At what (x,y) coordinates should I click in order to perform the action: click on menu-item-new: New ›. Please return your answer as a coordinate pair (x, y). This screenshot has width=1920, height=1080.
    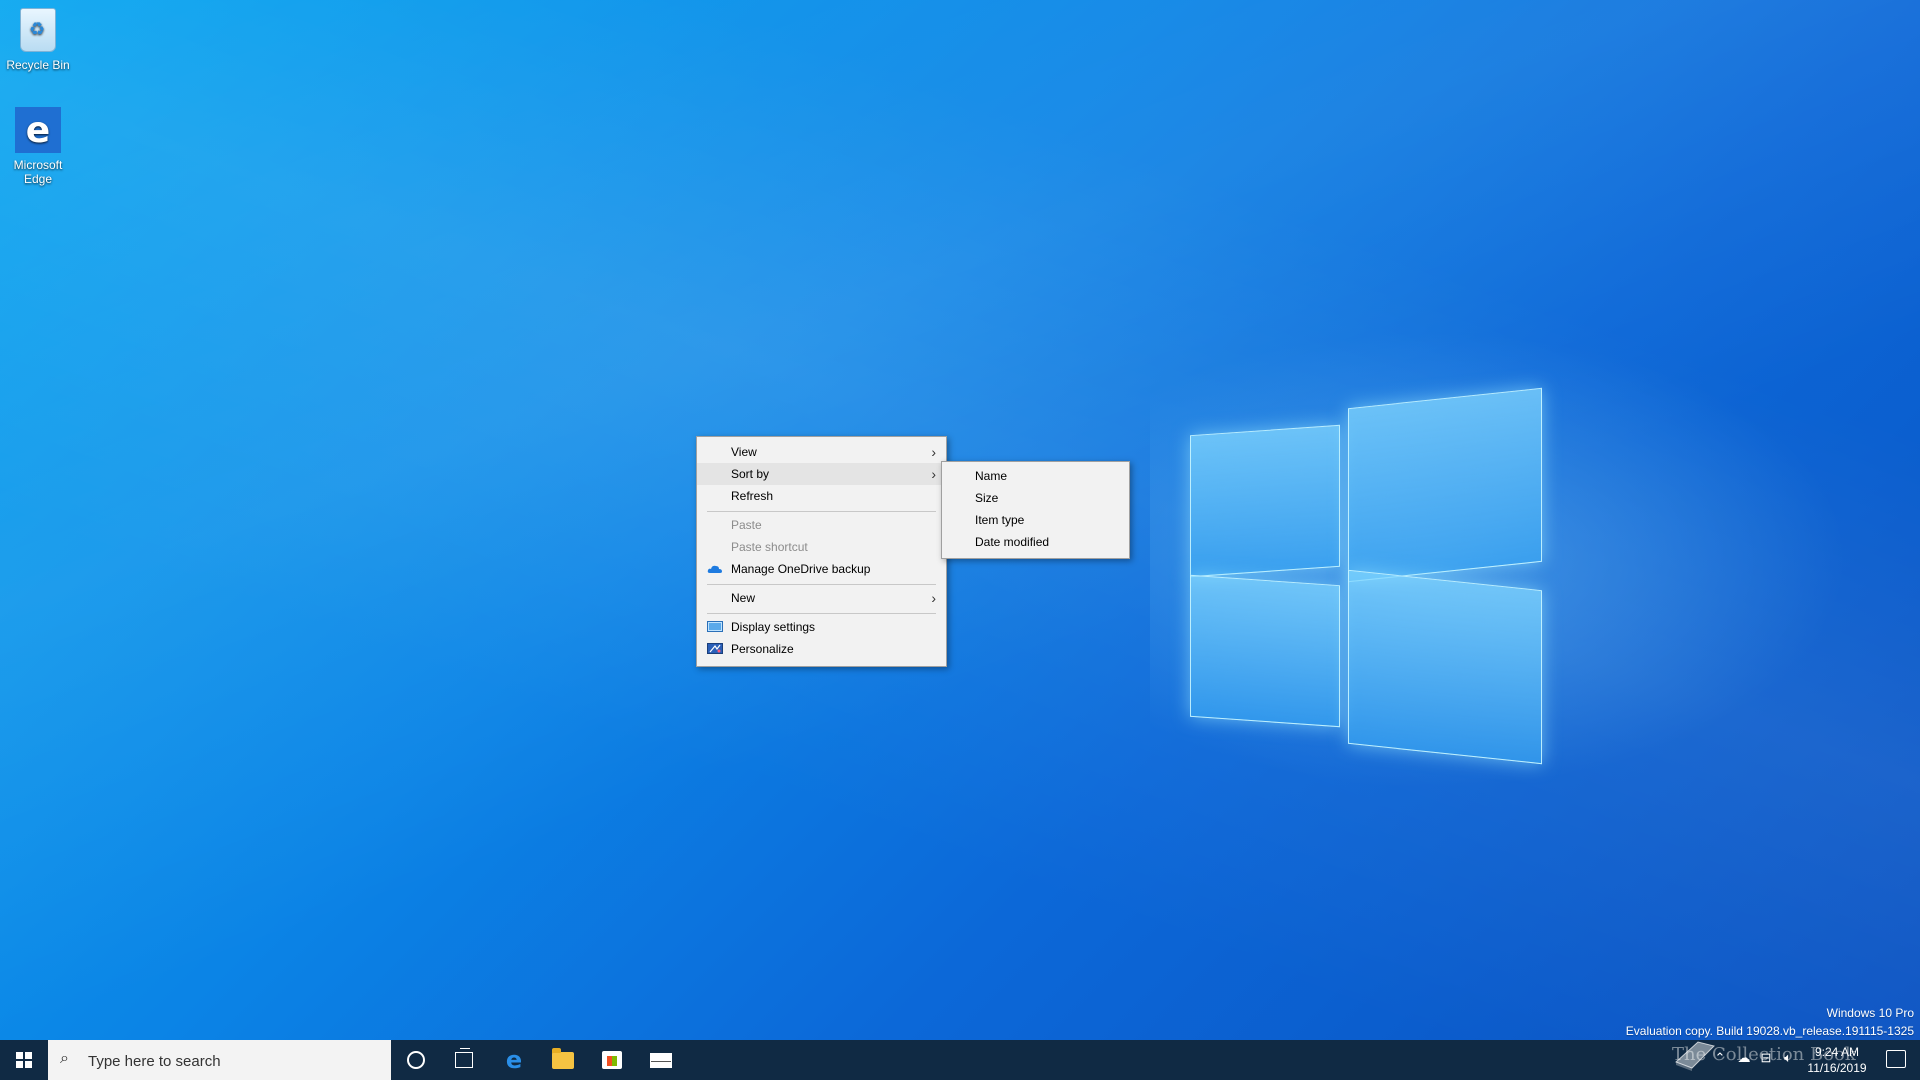
    Looking at the image, I should click on (821, 598).